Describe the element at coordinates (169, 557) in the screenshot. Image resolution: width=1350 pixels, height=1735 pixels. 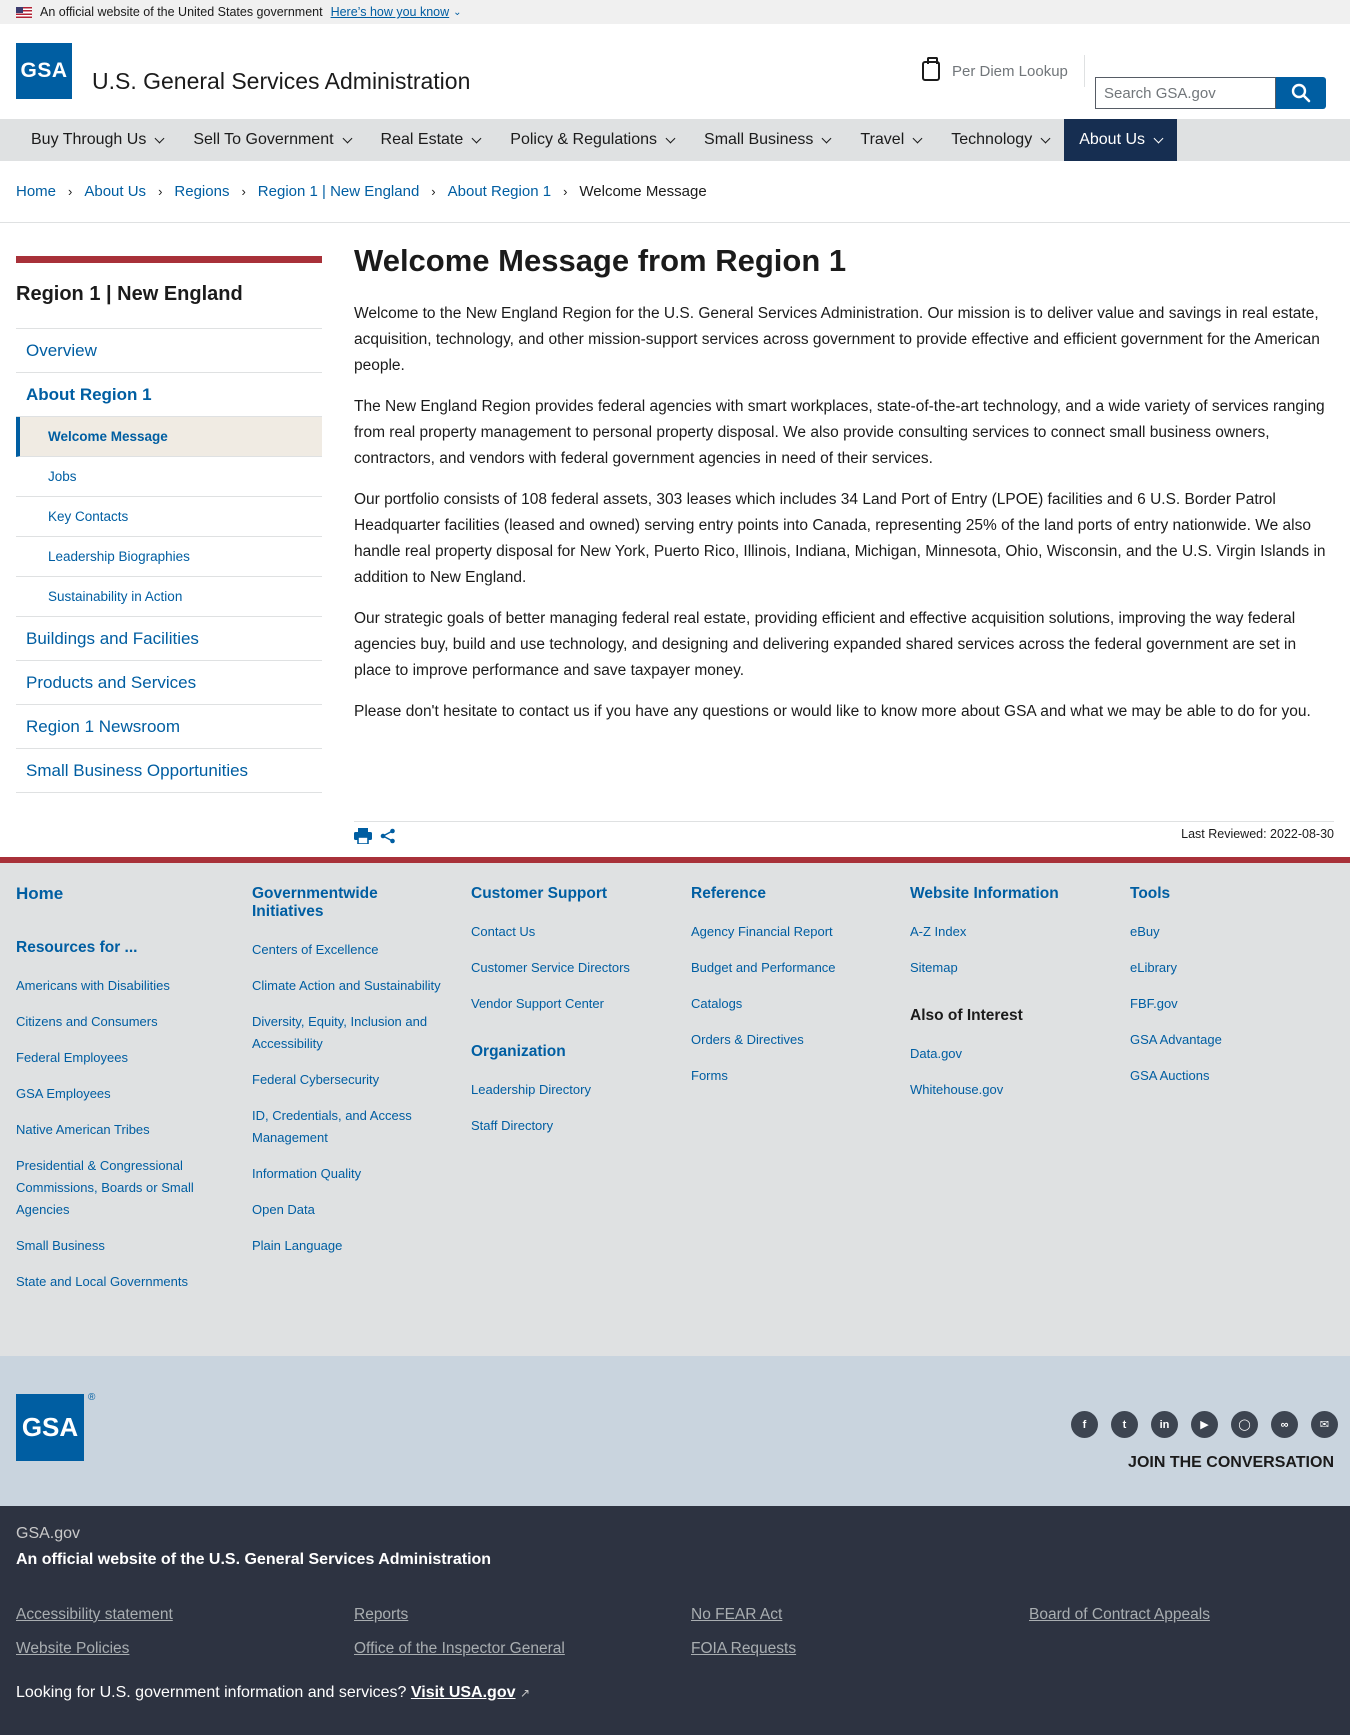
I see `sidenav-subitem-leadership-biographies: Leadership Biographies` at that location.